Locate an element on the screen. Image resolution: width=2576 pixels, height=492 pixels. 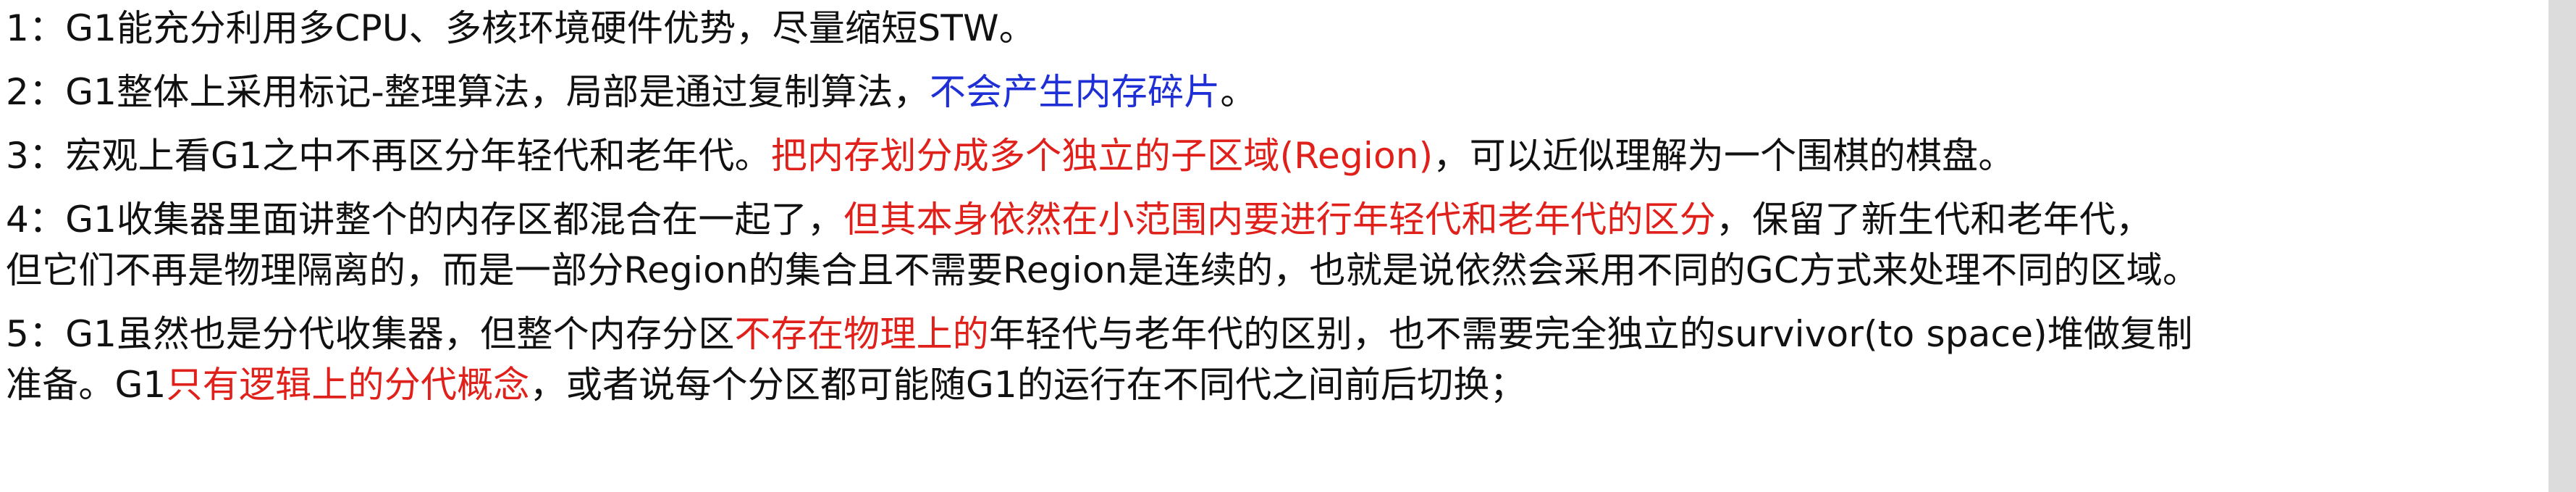
text-run: 。 is located at coordinates (1238, 92).